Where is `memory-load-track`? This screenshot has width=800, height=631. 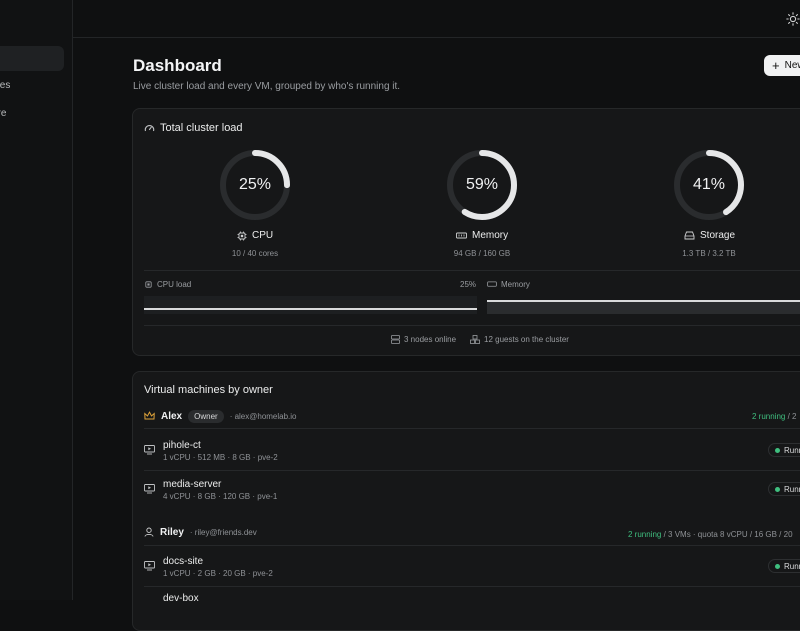 memory-load-track is located at coordinates (643, 307).